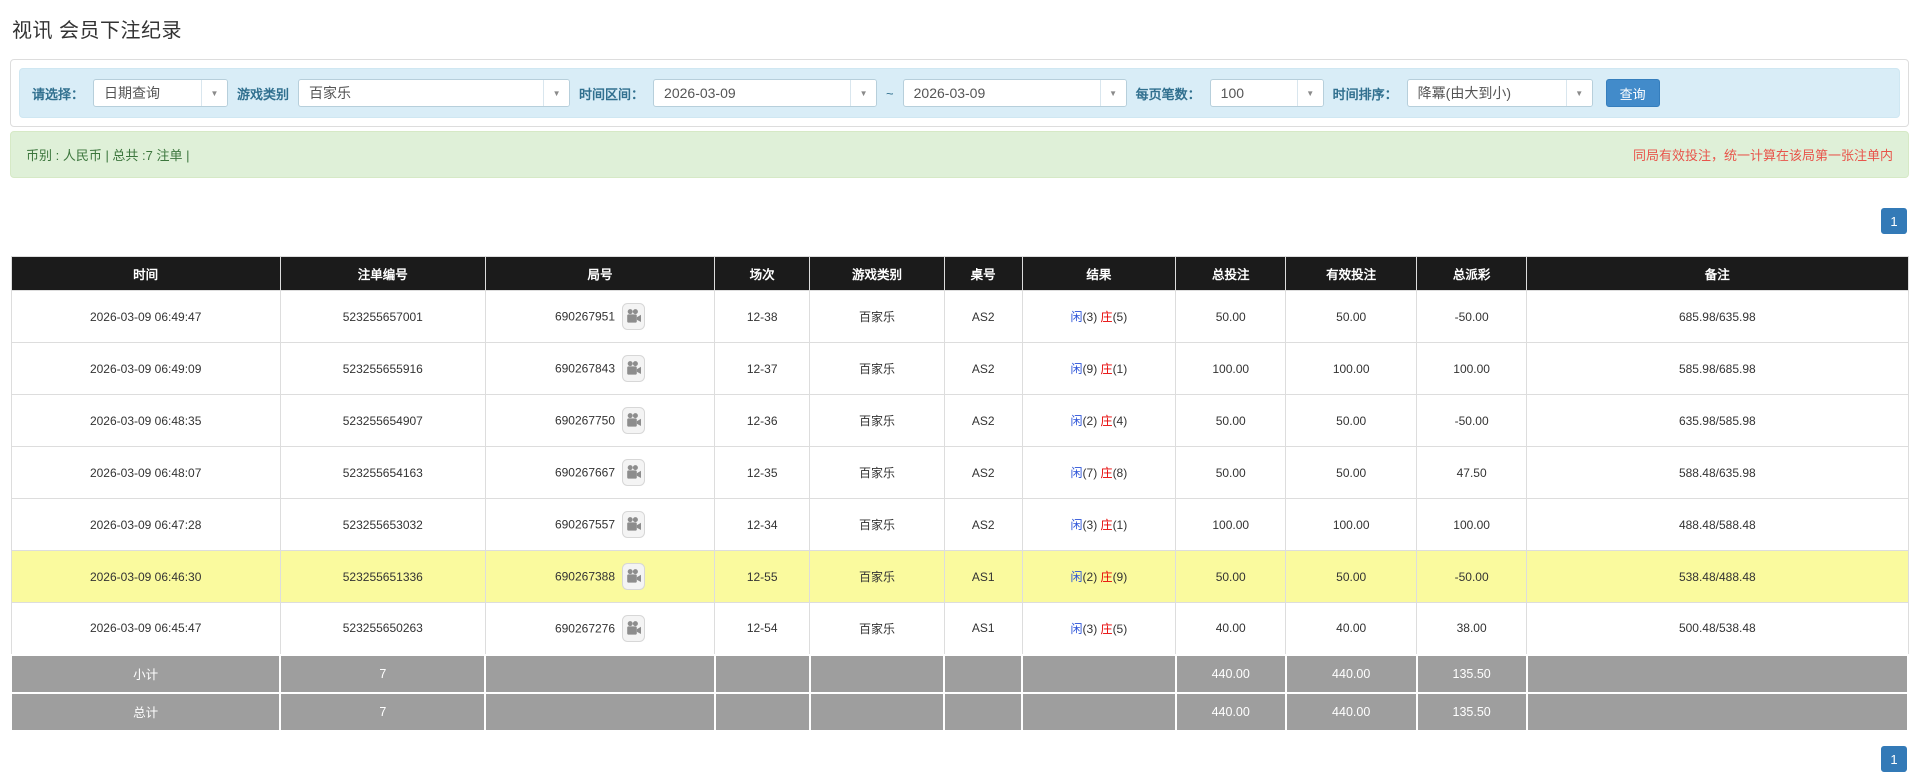 The height and width of the screenshot is (778, 1919). Describe the element at coordinates (1076, 577) in the screenshot. I see `result-player-label: 闲` at that location.